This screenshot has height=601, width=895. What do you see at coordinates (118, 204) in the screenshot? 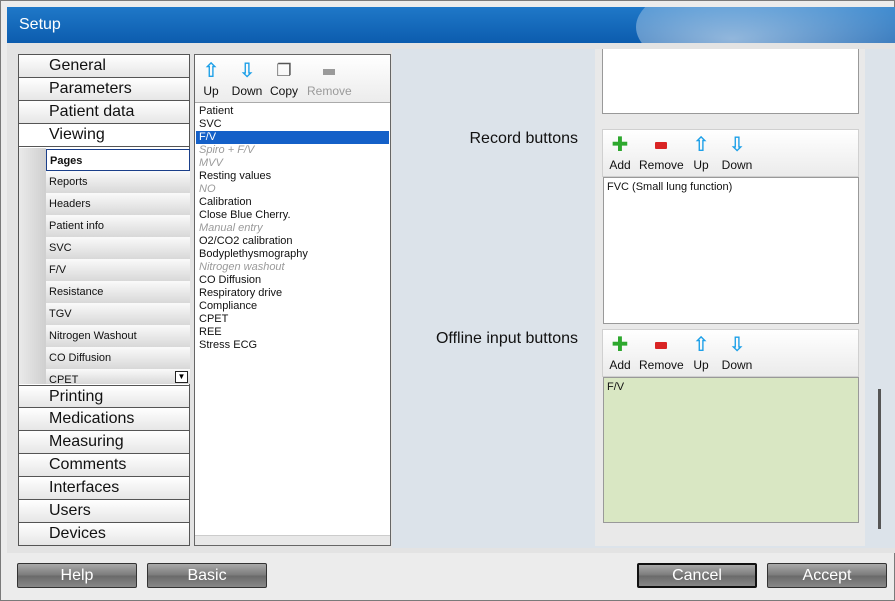
I see `subnav-item-headers: Headers` at bounding box center [118, 204].